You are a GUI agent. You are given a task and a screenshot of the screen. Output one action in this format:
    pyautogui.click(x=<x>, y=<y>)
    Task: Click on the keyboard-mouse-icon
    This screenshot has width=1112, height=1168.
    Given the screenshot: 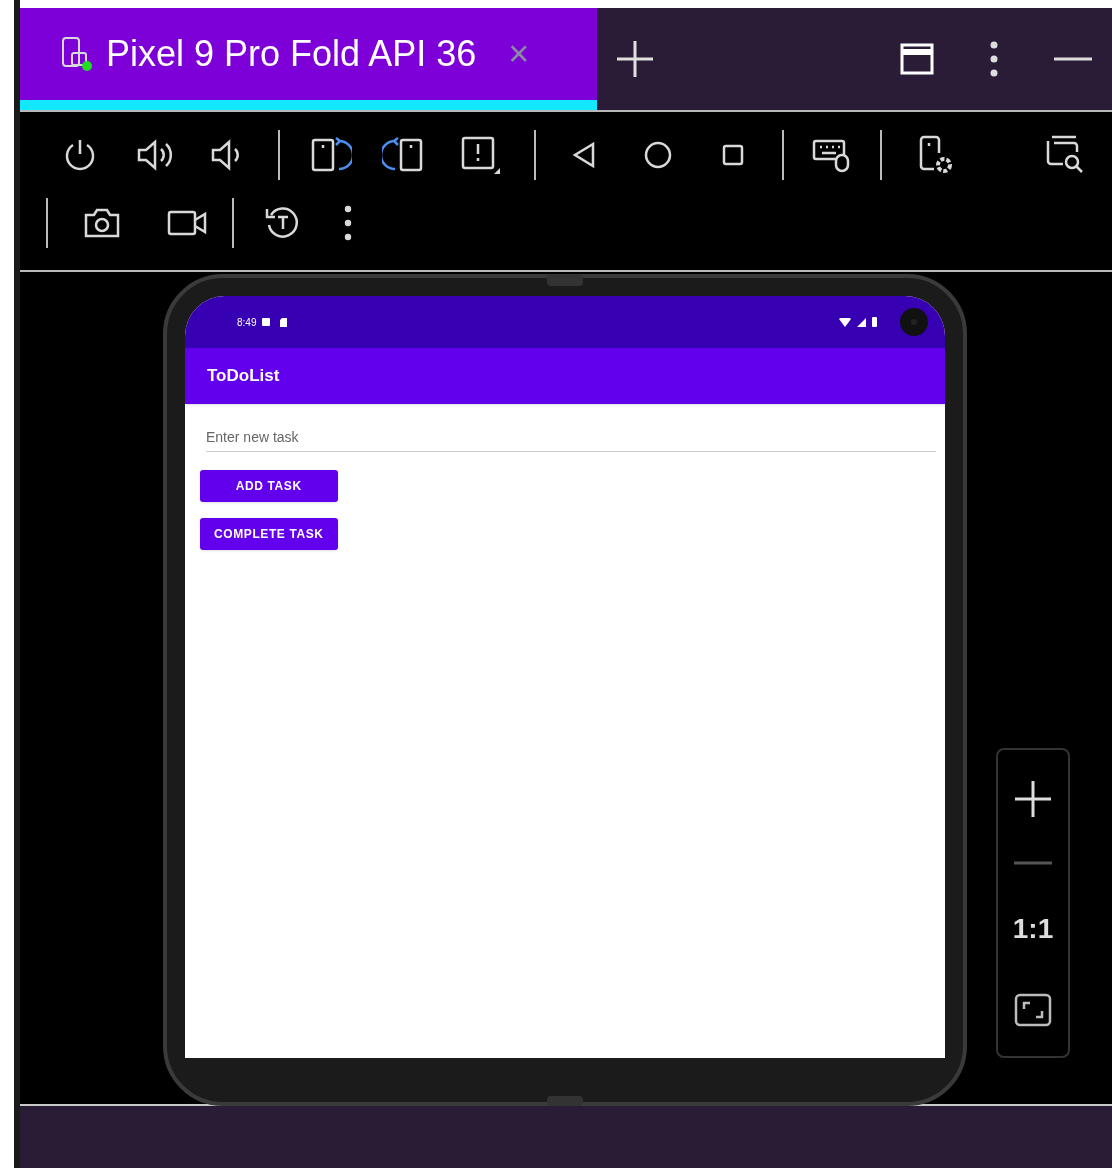 What is the action you would take?
    pyautogui.click(x=832, y=155)
    